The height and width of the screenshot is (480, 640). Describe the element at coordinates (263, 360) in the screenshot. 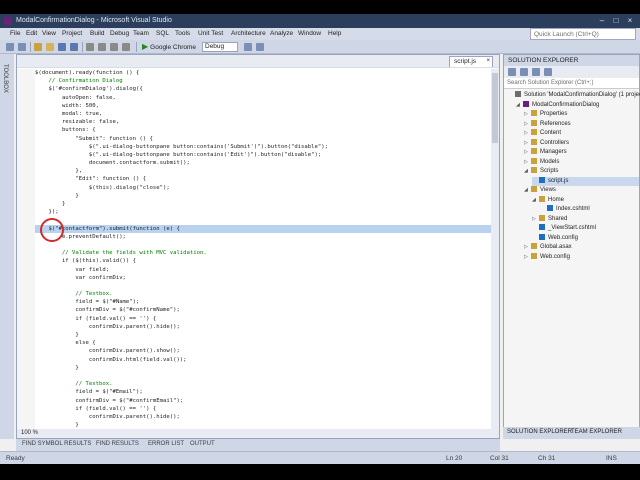

I see `code-line: confirmDiv.html(field.val());` at that location.